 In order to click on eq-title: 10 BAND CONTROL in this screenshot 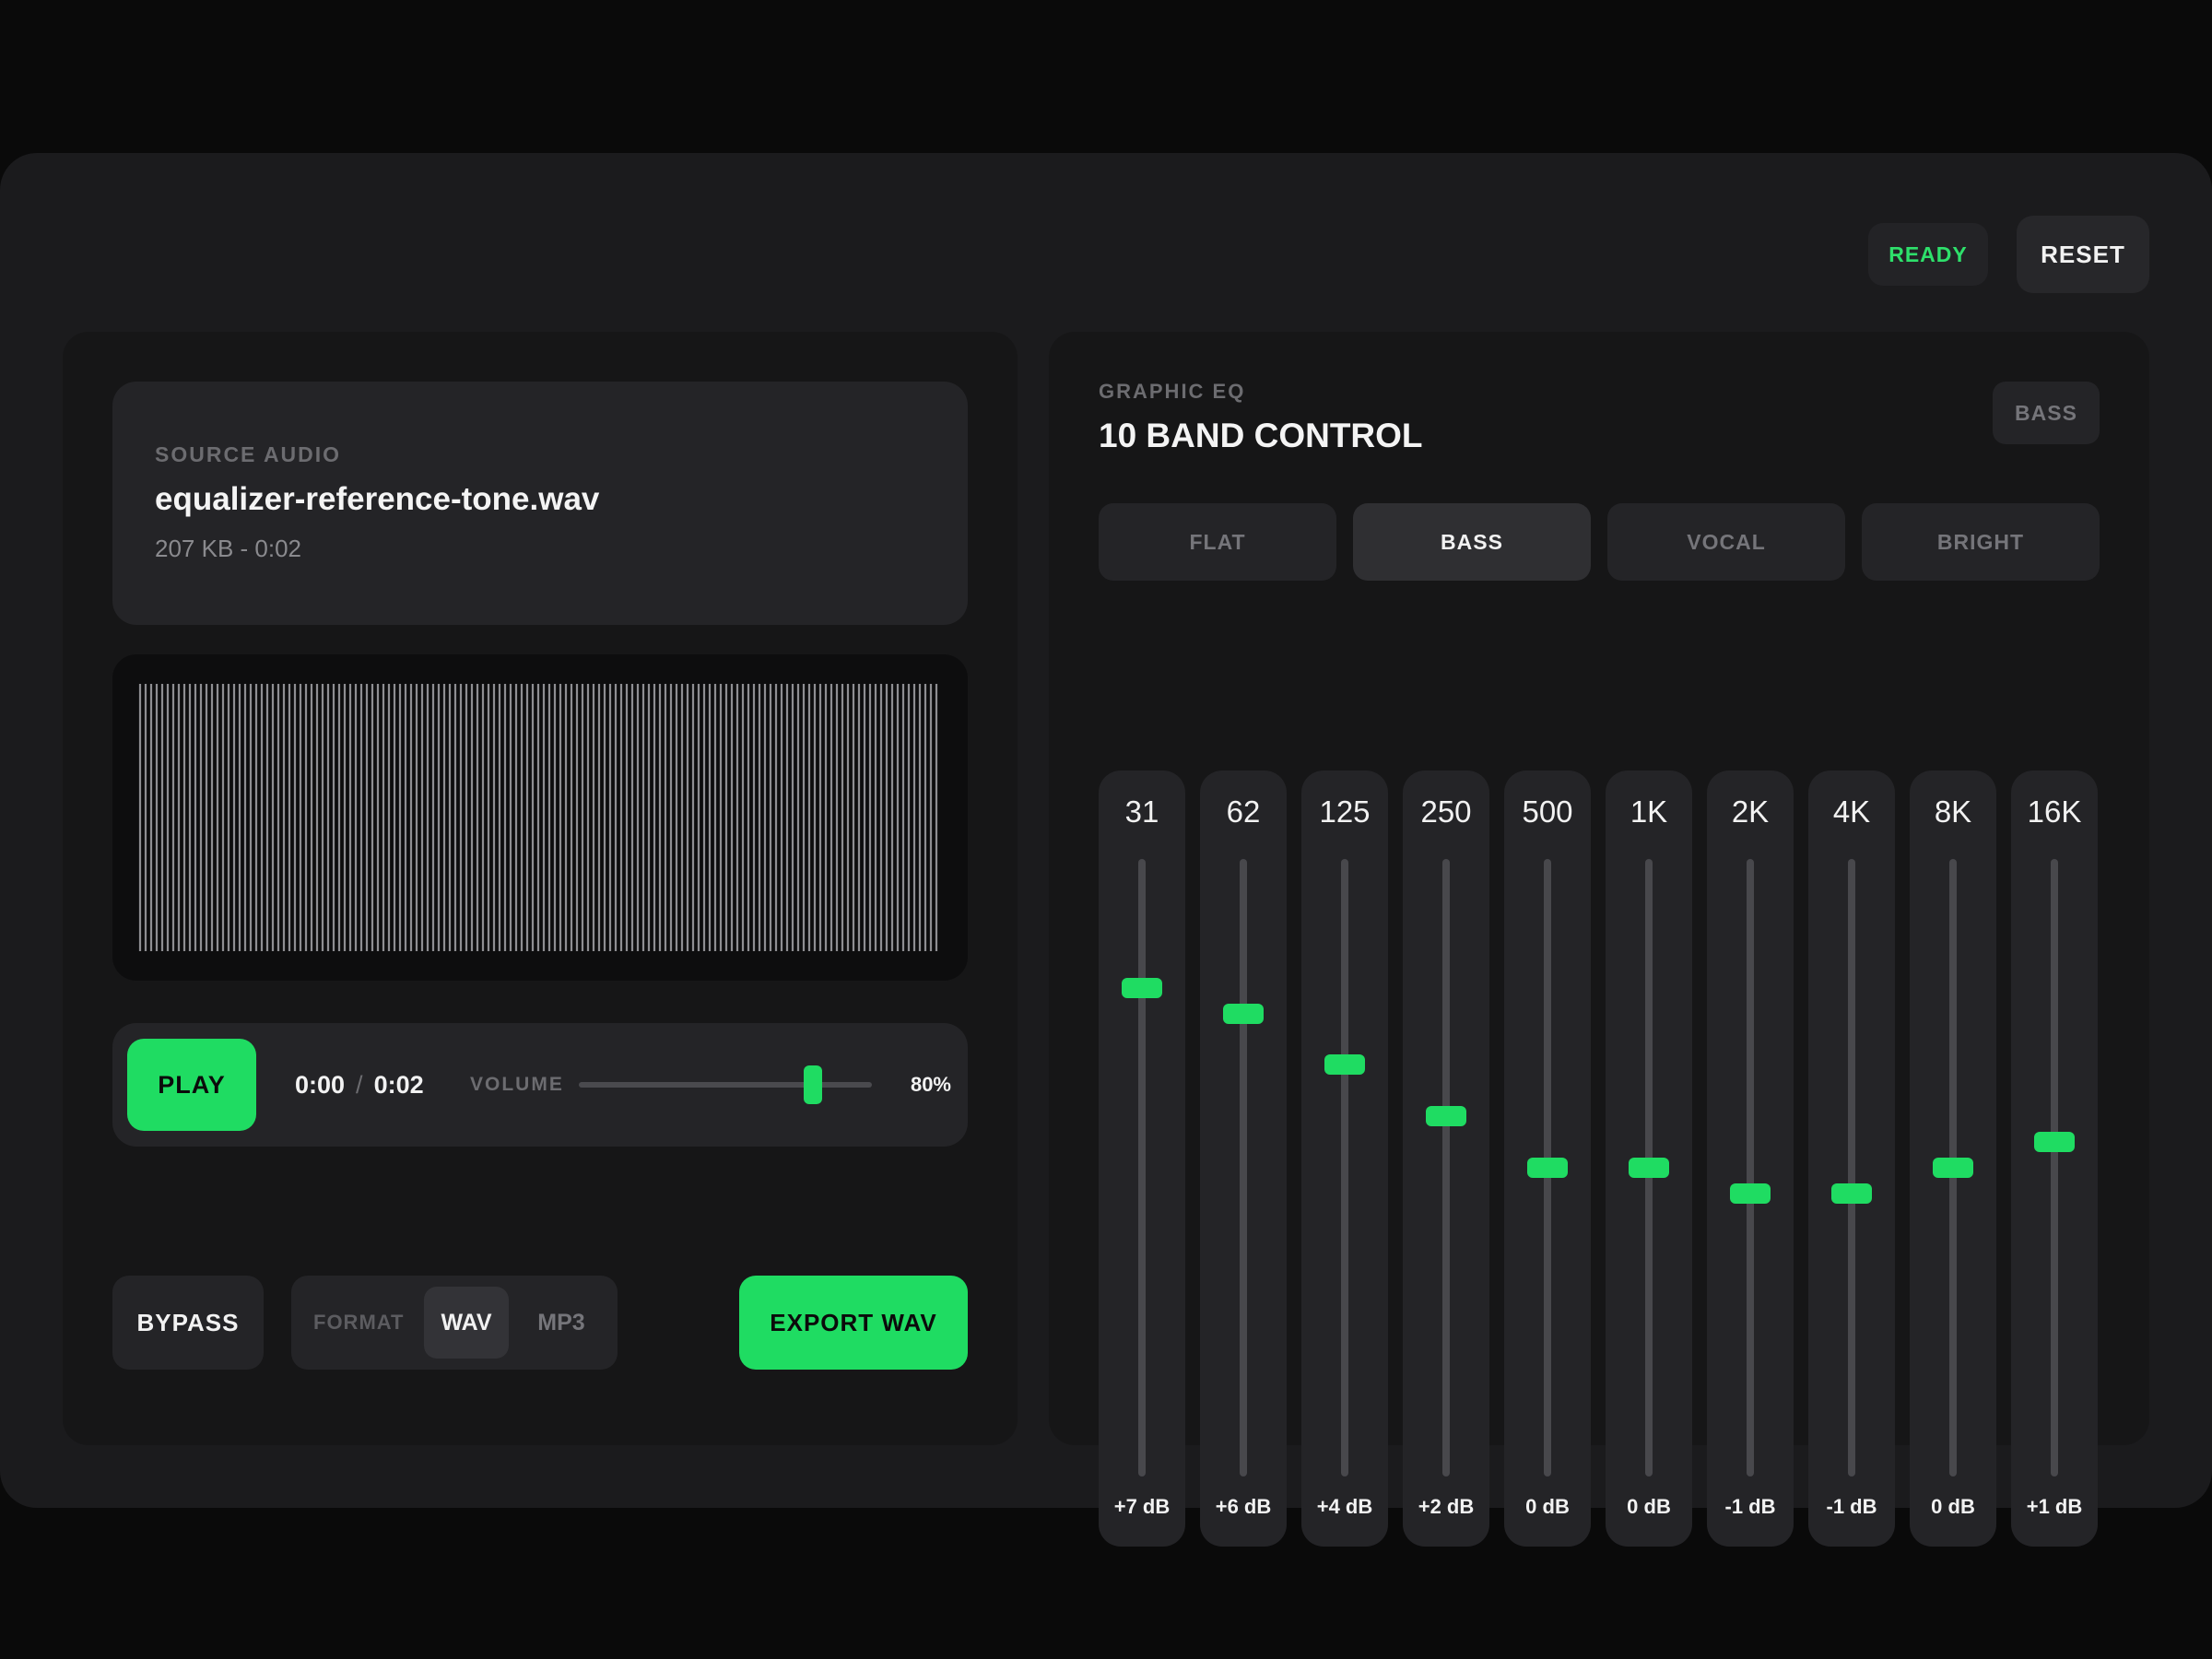, I will do `click(1261, 435)`.